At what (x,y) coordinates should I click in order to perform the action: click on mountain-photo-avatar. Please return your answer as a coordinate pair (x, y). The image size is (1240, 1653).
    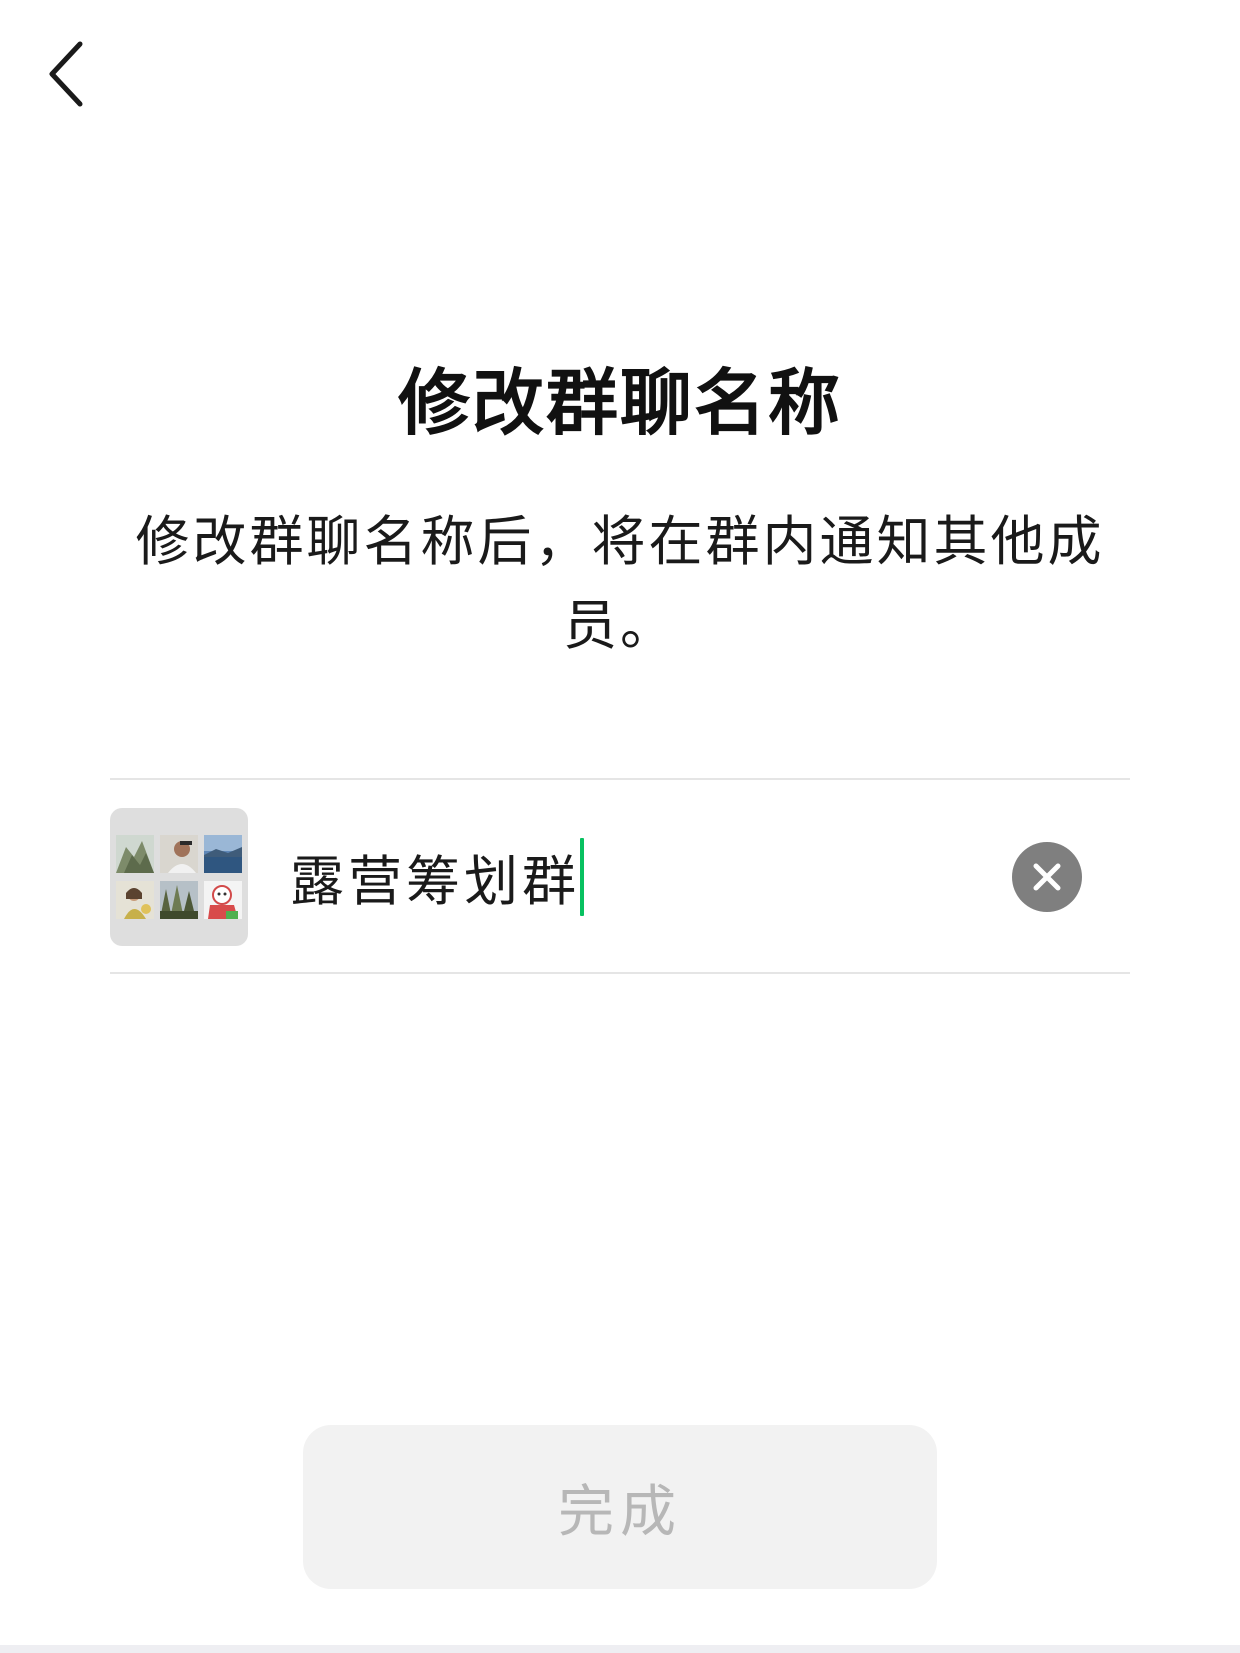
    Looking at the image, I should click on (135, 854).